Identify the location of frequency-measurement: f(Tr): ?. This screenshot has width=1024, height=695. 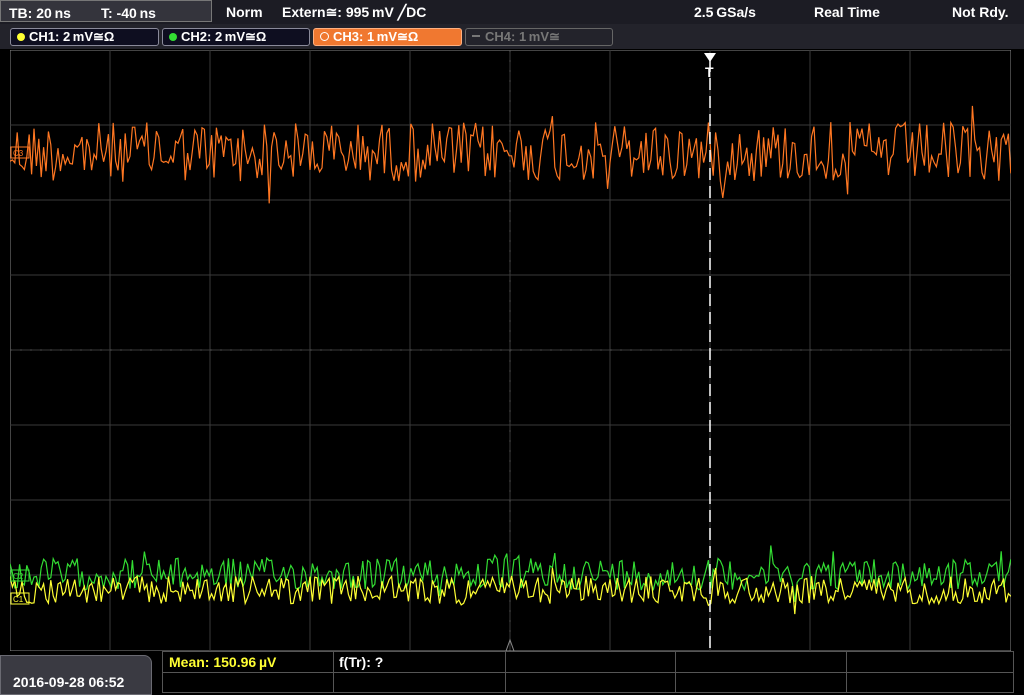
(361, 662).